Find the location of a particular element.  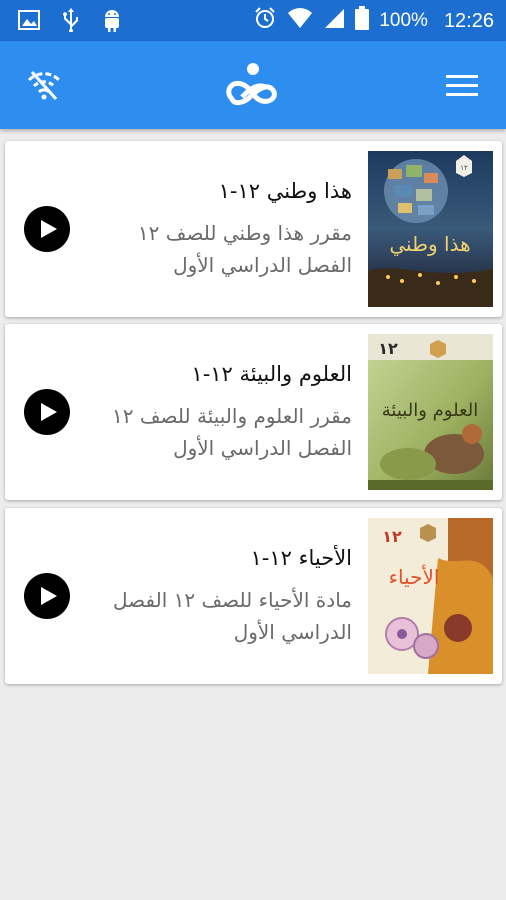

wifi-off-icon is located at coordinates (44, 85).